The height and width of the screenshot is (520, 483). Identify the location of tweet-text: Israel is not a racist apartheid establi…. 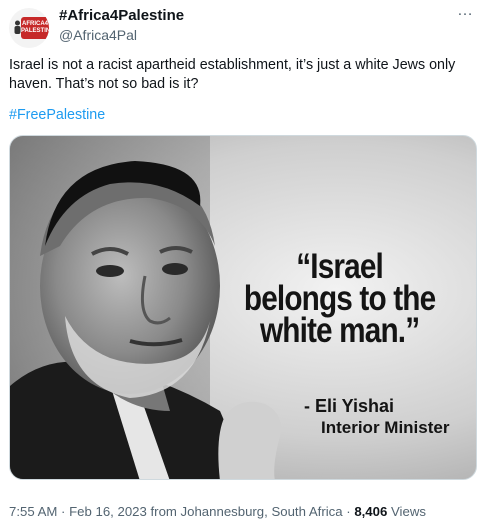
(232, 74).